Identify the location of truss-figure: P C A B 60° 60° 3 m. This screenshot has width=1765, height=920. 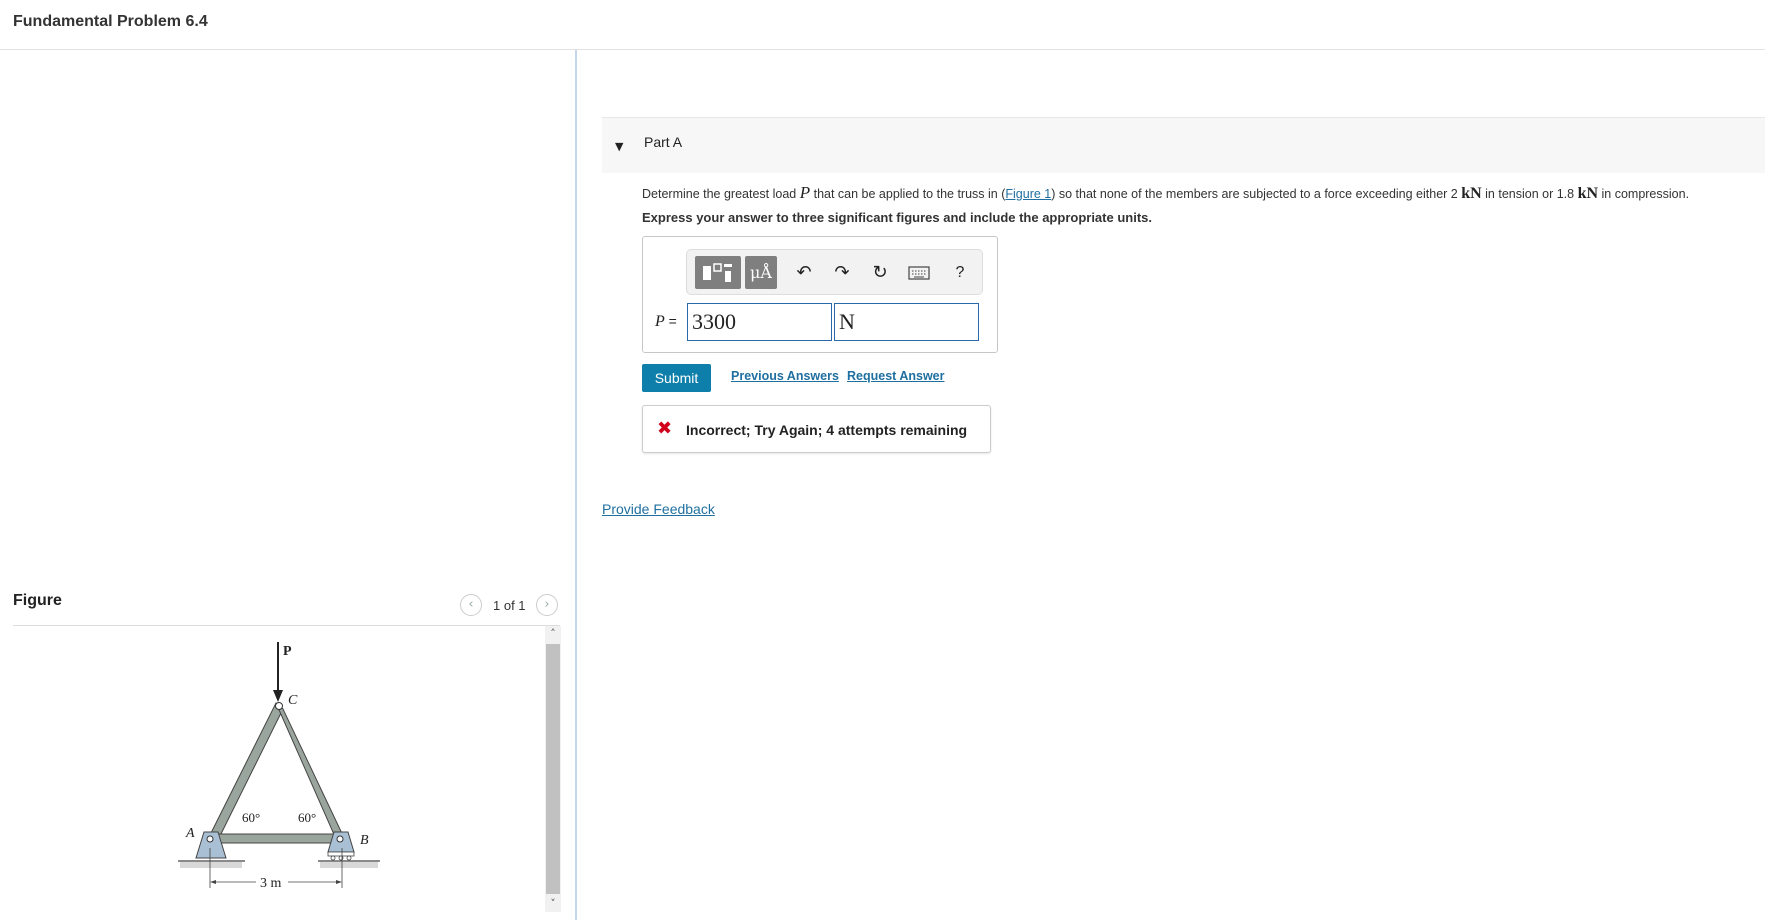
(279, 766).